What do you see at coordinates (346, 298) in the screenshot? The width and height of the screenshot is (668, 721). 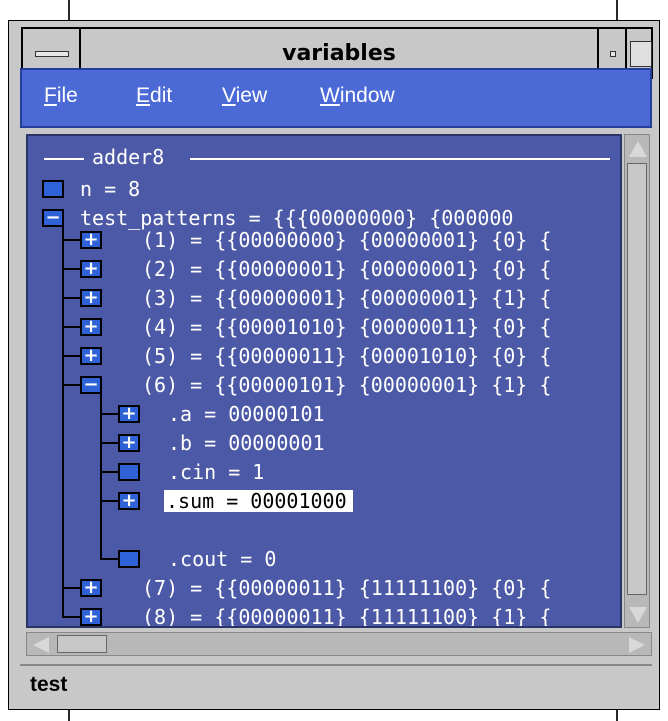 I see `tree-row-3: (3) = {{00000001} {00000001} {1} {` at bounding box center [346, 298].